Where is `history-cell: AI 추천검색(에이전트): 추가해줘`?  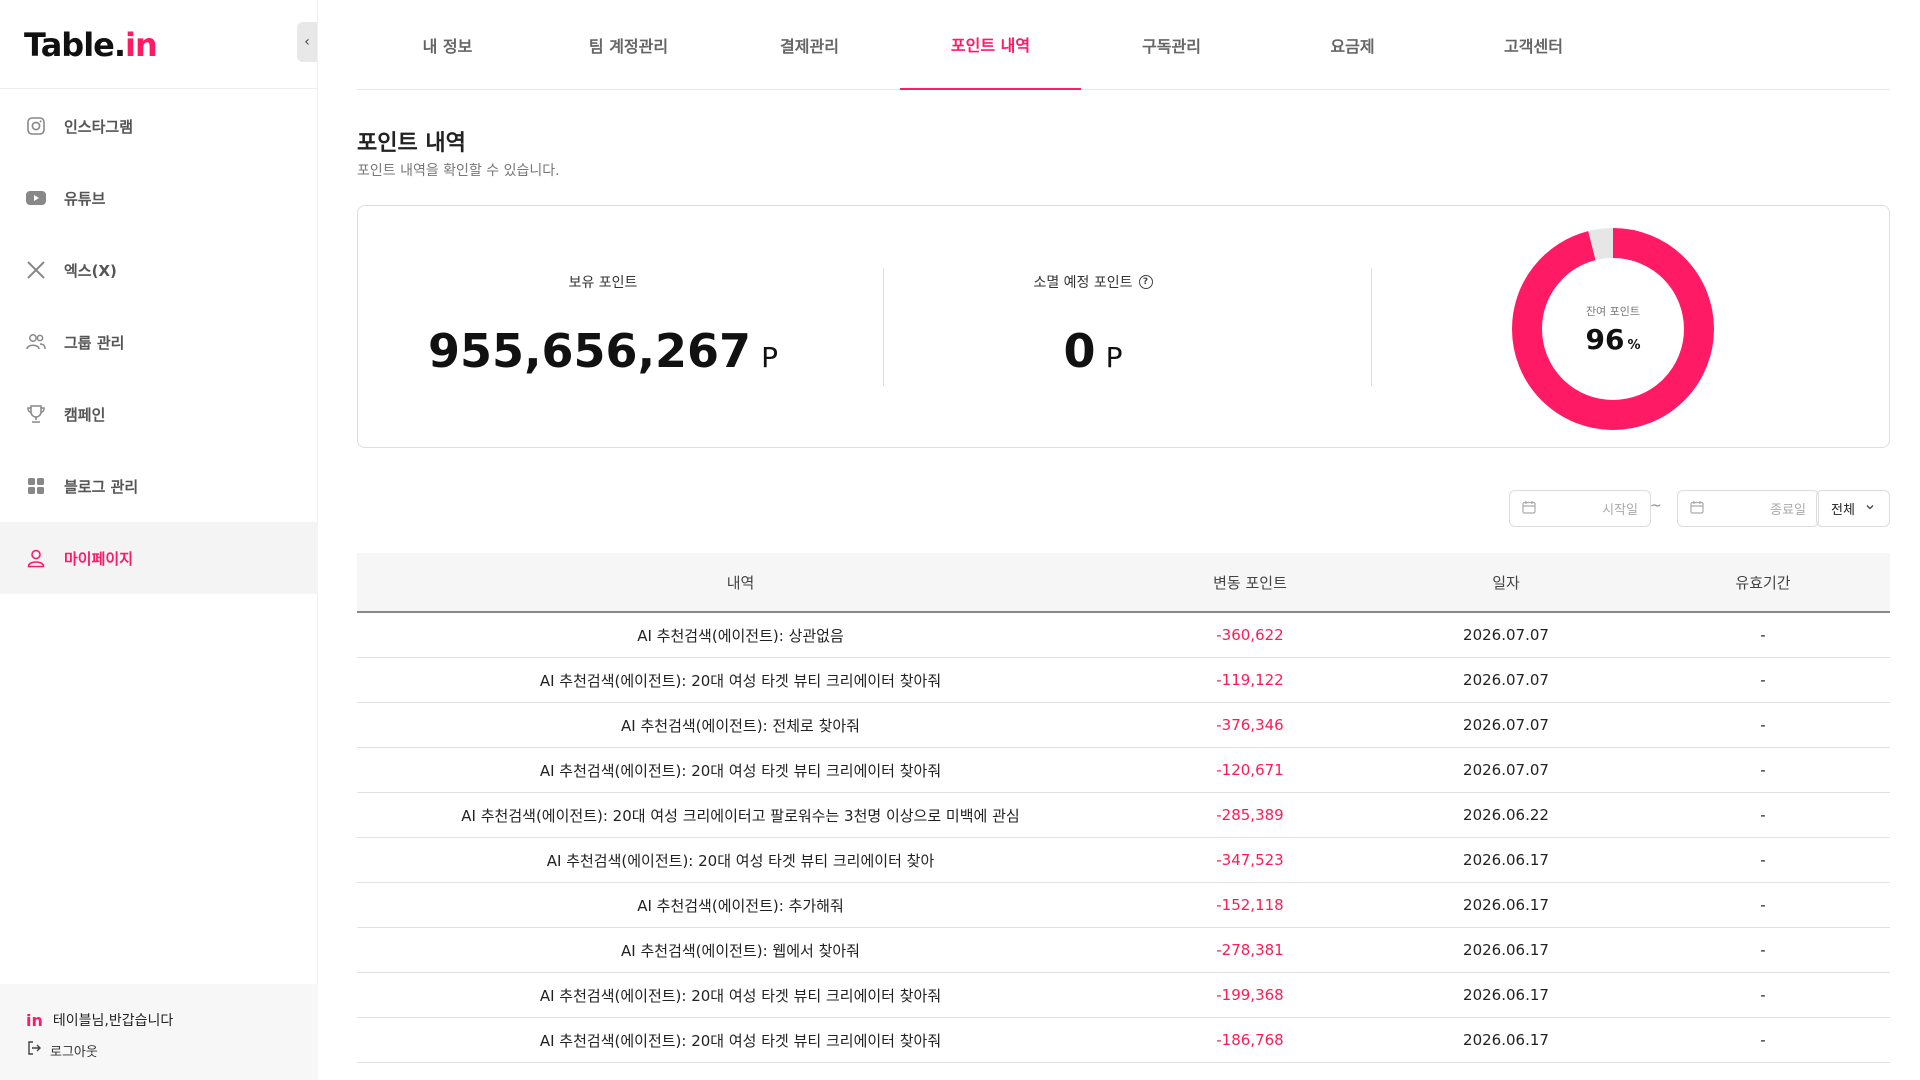
history-cell: AI 추천검색(에이전트): 추가해줘 is located at coordinates (740, 905).